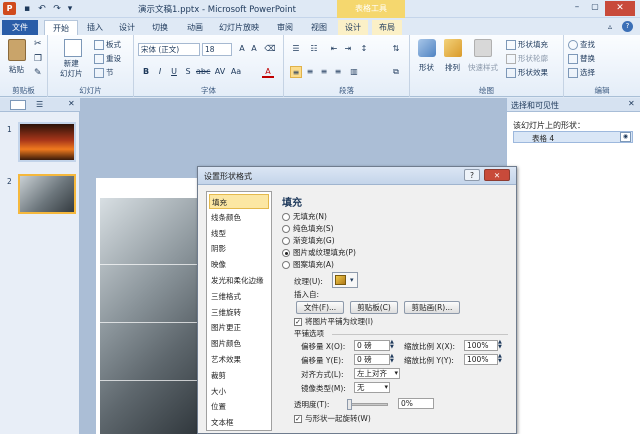 The image size is (640, 434). Describe the element at coordinates (43, 105) in the screenshot. I see `outline-tab-icon: ☰` at that location.